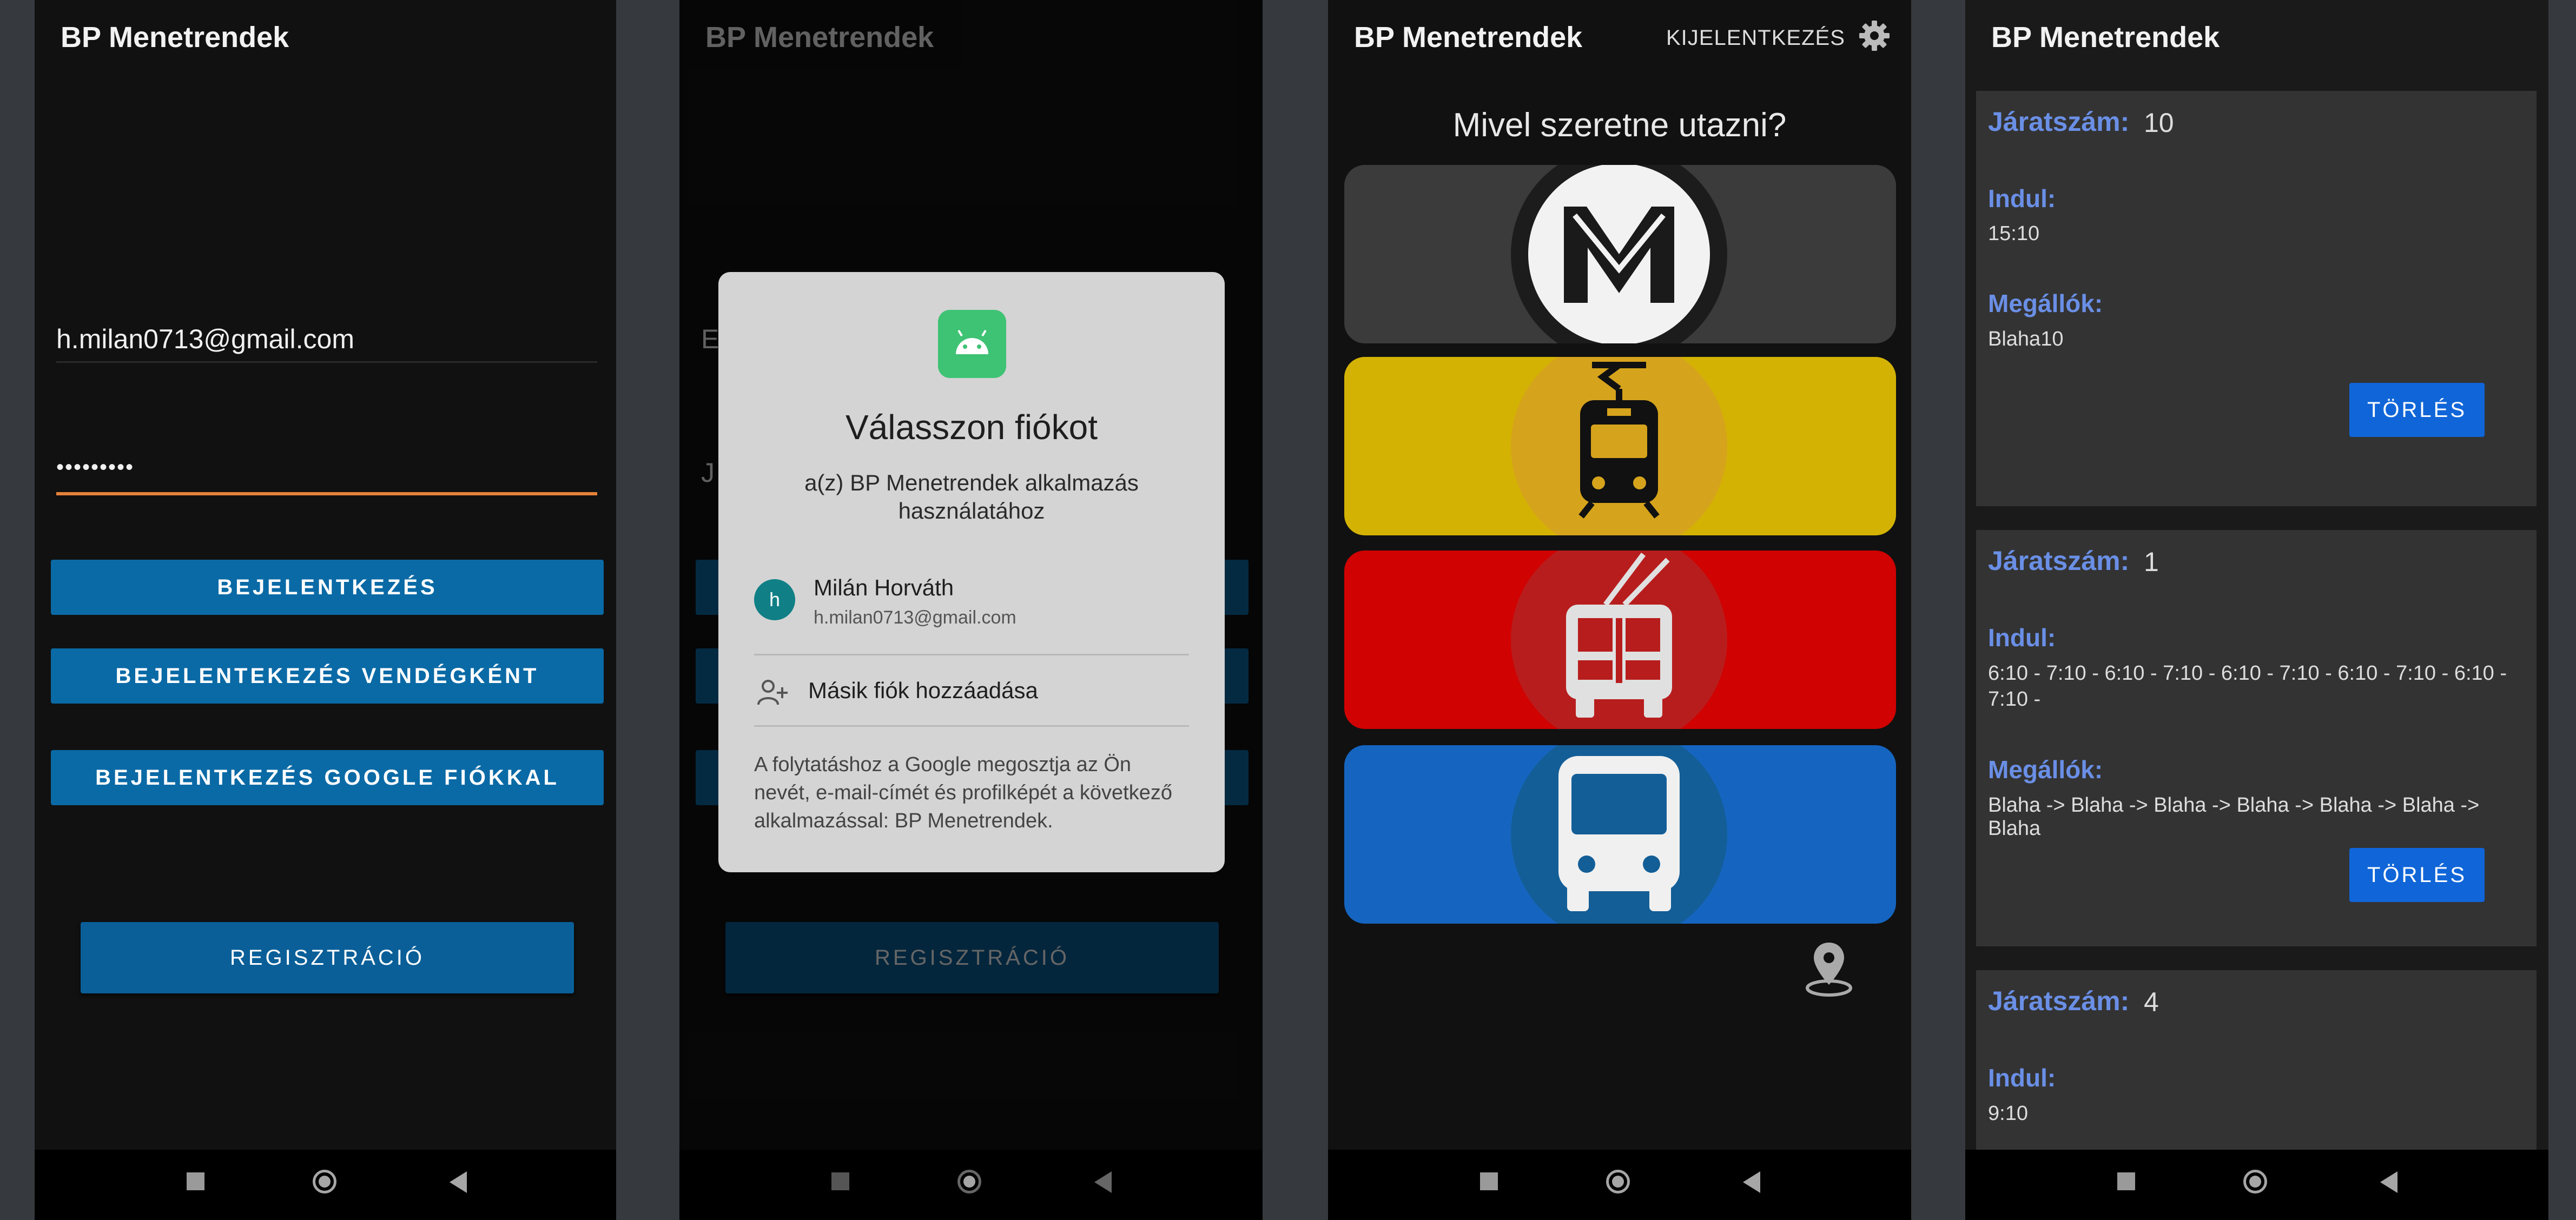 This screenshot has height=1220, width=2576. What do you see at coordinates (326, 493) in the screenshot?
I see `password-underline` at bounding box center [326, 493].